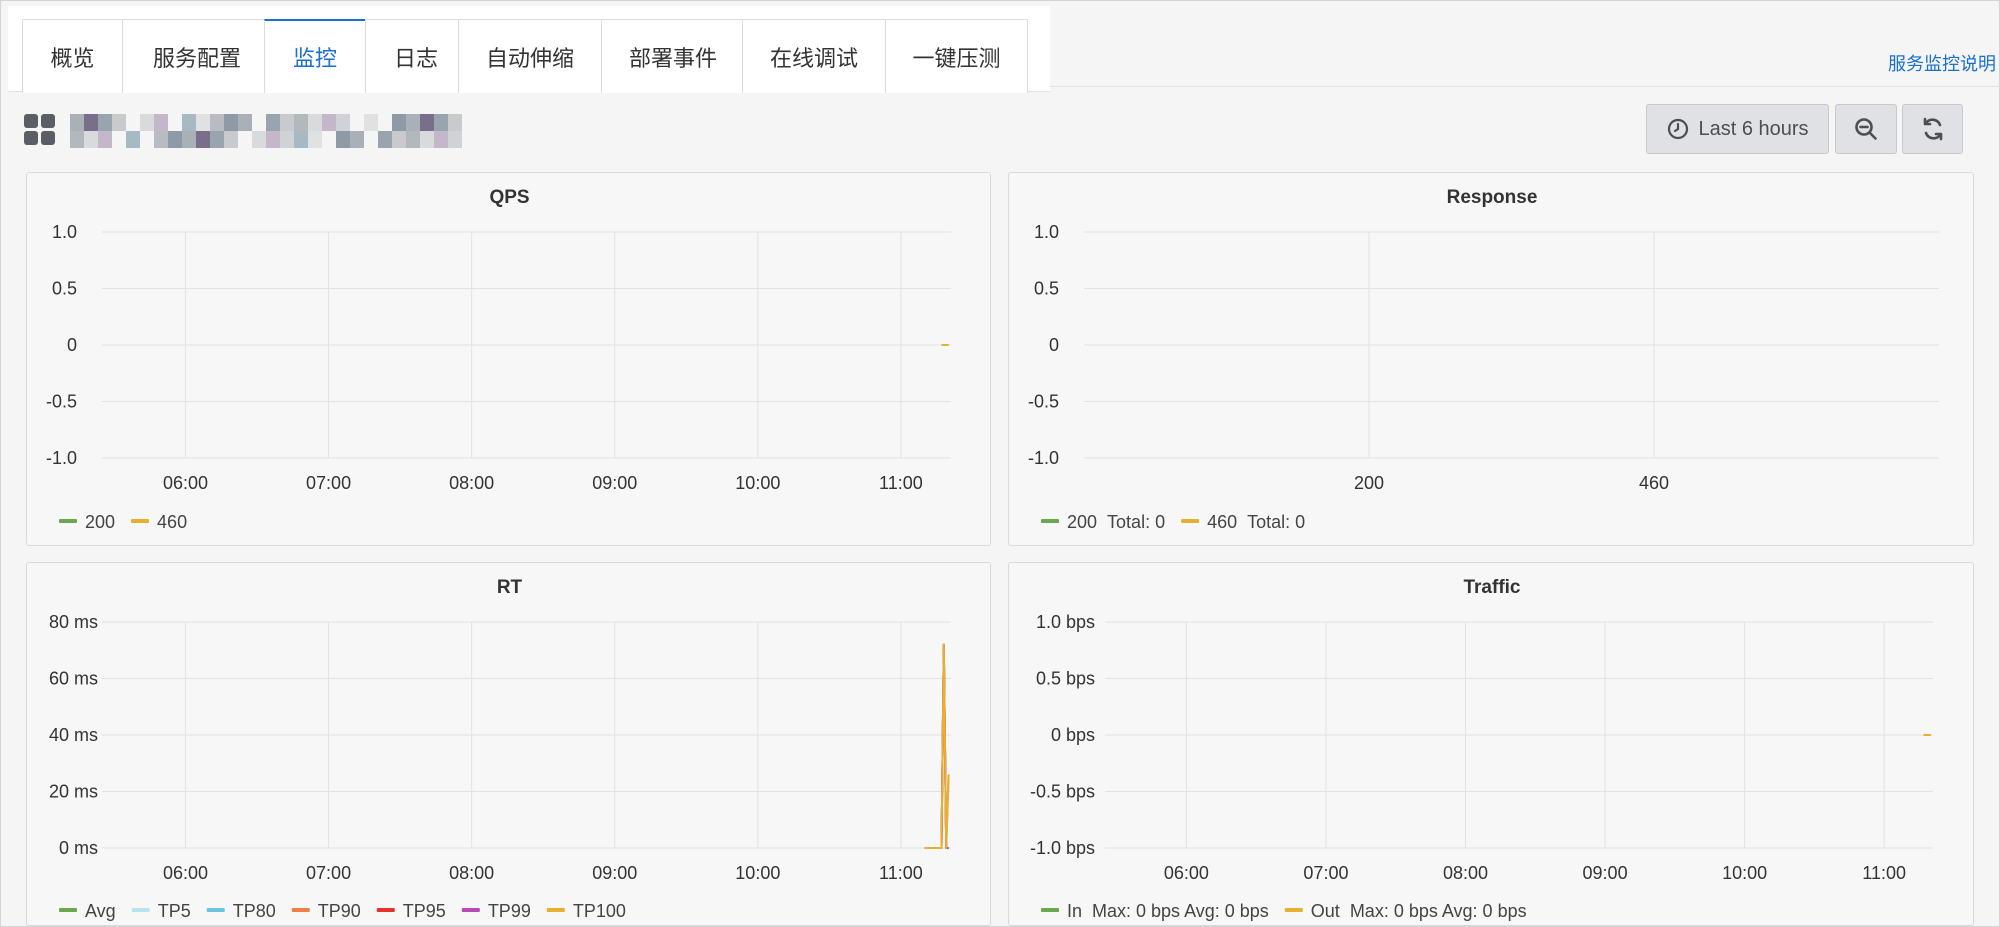  I want to click on time-range-label: Last 6 hours, so click(1753, 128).